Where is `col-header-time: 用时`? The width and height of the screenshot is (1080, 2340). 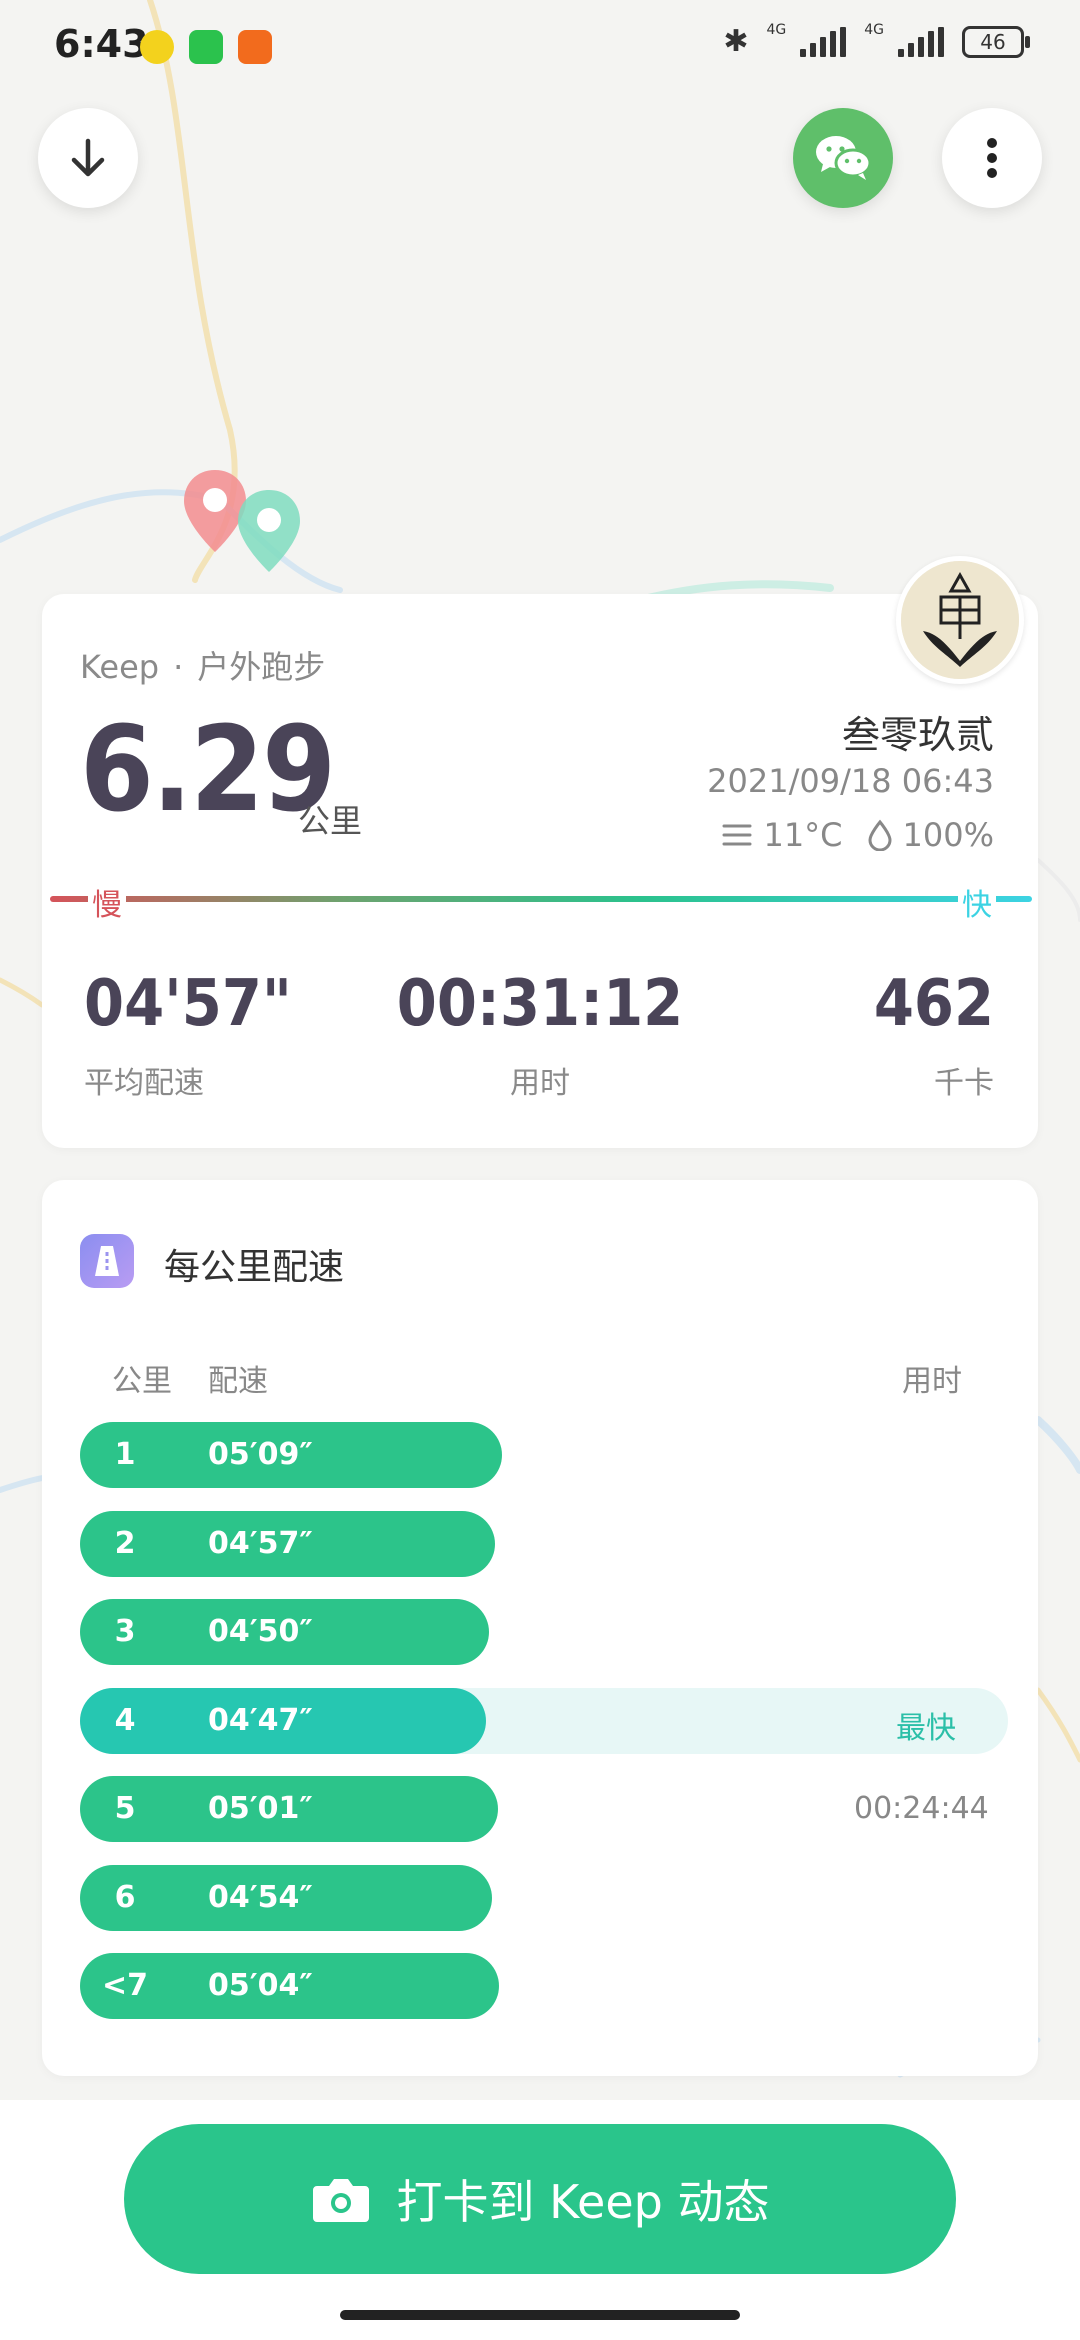
col-header-time: 用时 is located at coordinates (932, 1381).